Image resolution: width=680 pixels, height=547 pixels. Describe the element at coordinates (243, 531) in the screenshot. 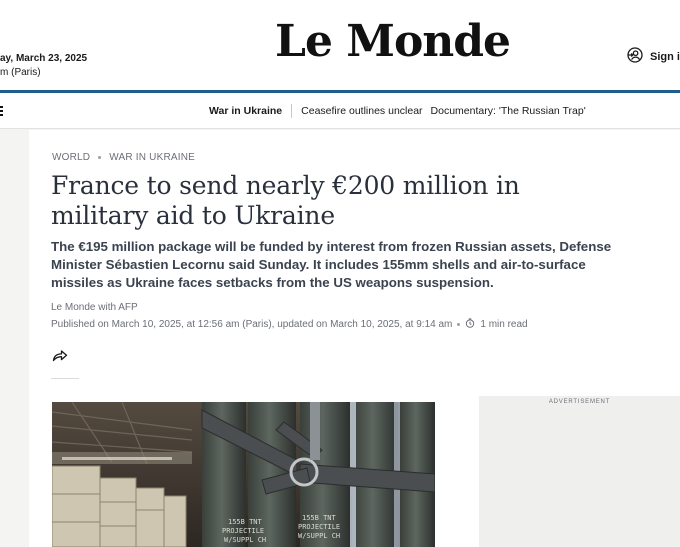

I see `shell-marking-2: PROJECTILE` at that location.